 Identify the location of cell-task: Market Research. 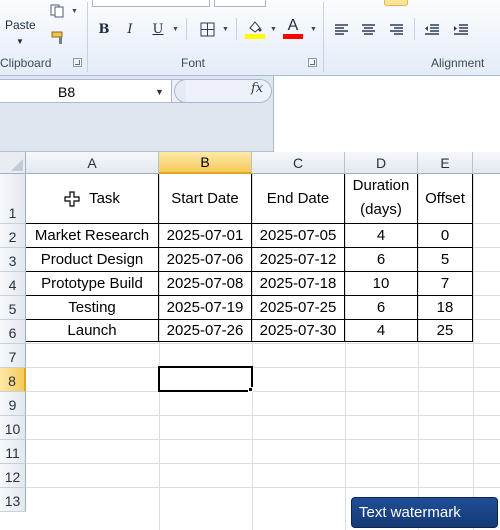
(92, 235).